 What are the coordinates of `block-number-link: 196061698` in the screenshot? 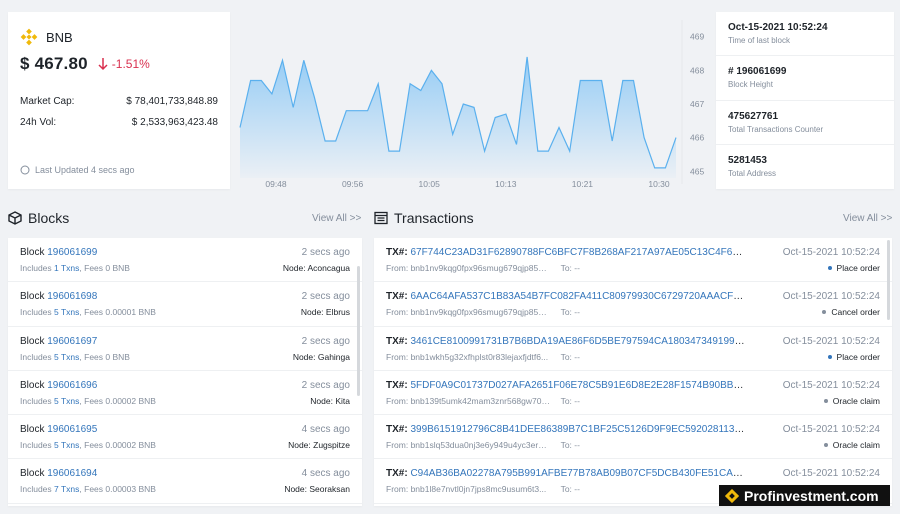 It's located at (72, 296).